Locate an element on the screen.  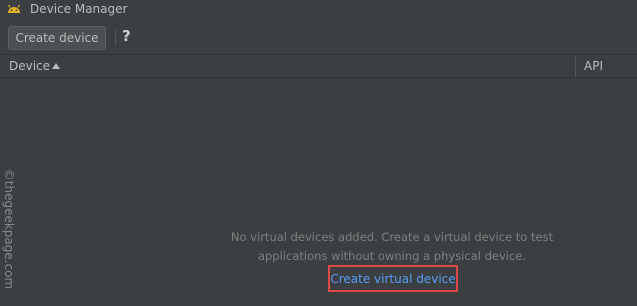
window-title: Device Manager is located at coordinates (79, 9).